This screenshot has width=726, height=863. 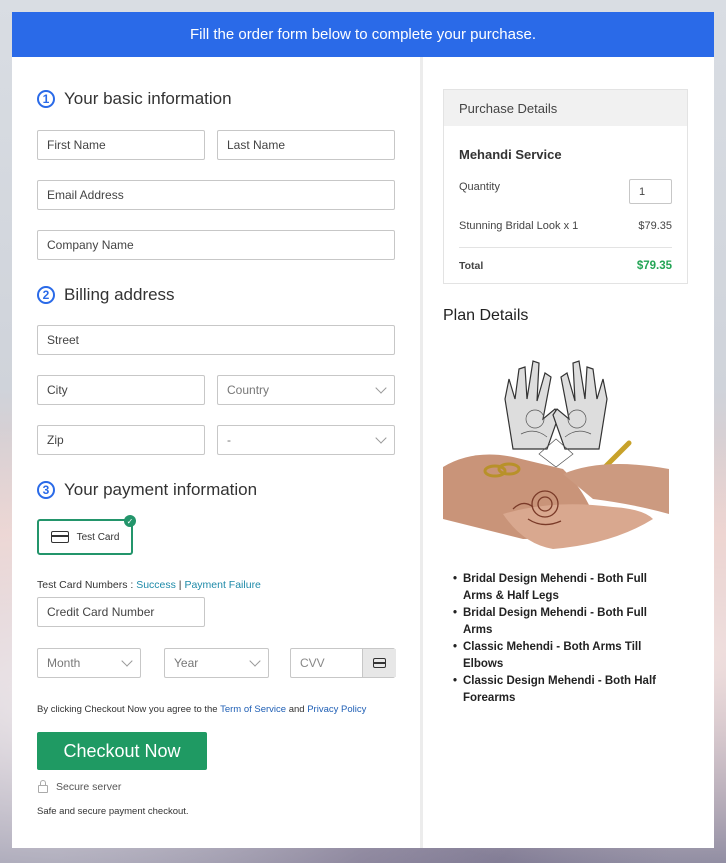 I want to click on section-title: Billing address, so click(x=119, y=294).